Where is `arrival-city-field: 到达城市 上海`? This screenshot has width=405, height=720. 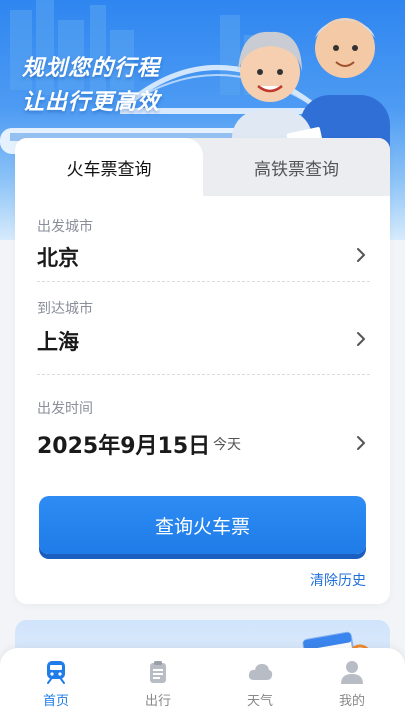
arrival-city-field: 到达城市 上海 is located at coordinates (203, 327).